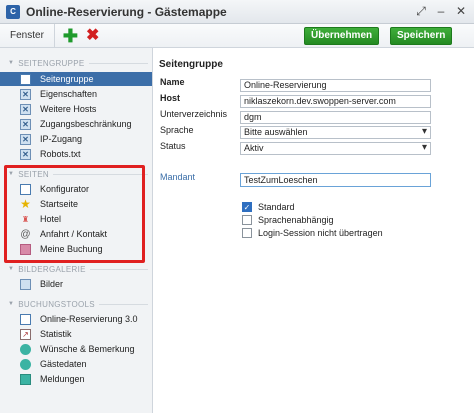 This screenshot has width=474, height=413. I want to click on settings-icon: ✕, so click(25, 94).